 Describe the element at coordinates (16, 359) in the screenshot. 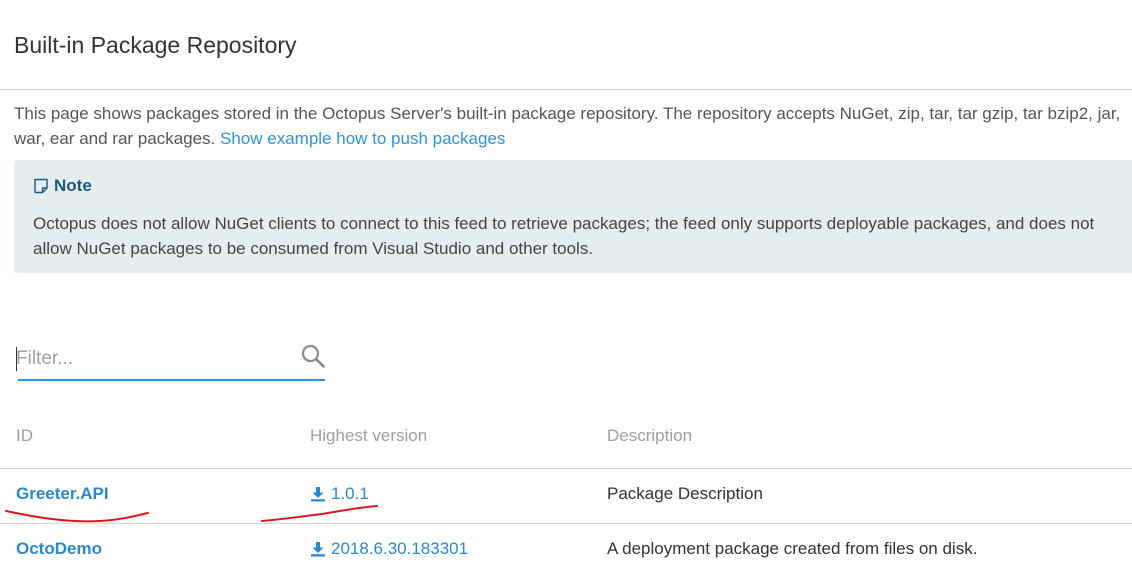

I see `text-caret` at that location.